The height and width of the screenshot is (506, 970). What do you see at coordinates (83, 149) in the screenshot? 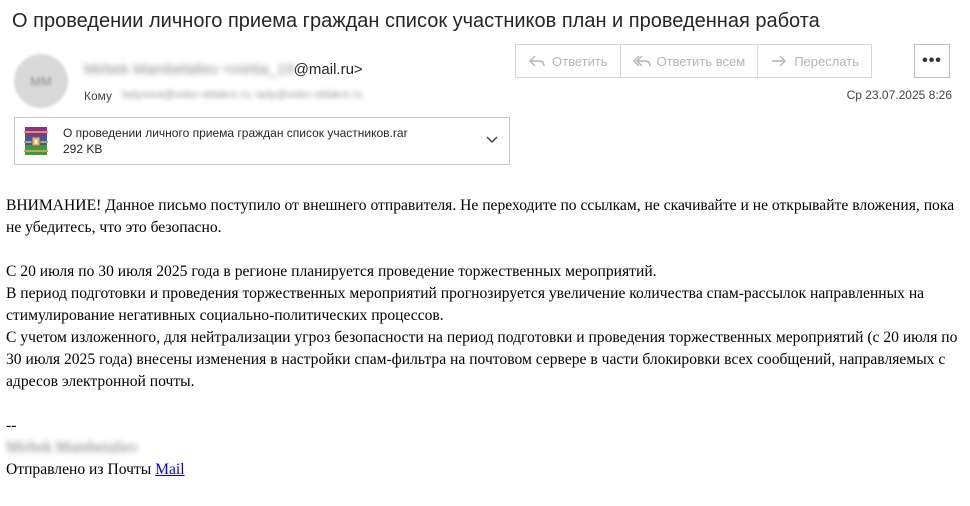
I see `attachment-size: 292 KB` at bounding box center [83, 149].